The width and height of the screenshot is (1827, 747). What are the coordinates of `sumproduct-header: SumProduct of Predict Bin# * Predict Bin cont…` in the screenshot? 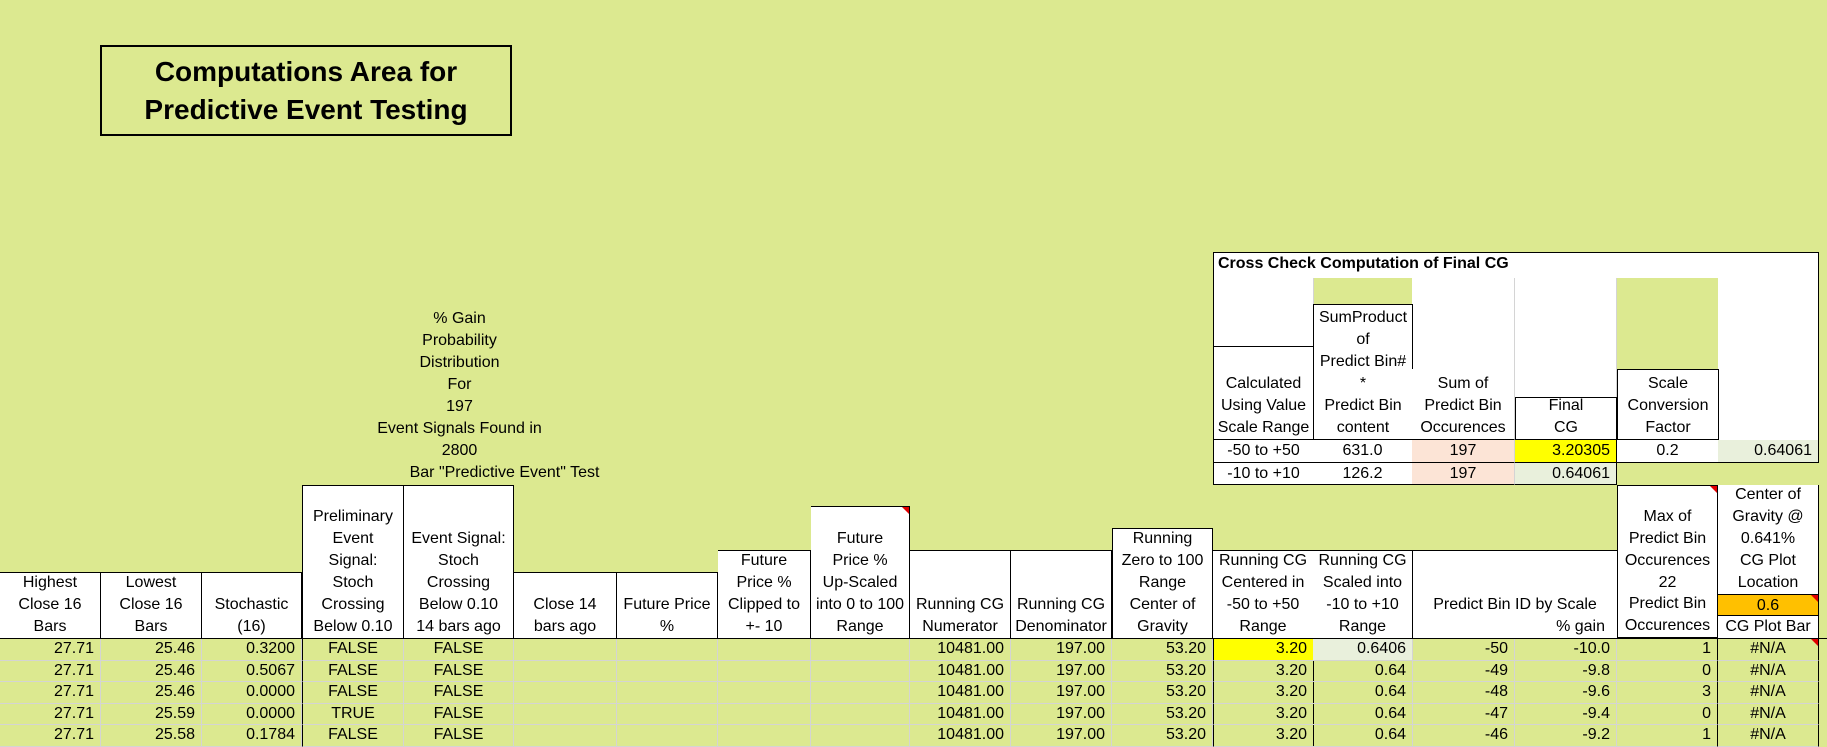 It's located at (1363, 372).